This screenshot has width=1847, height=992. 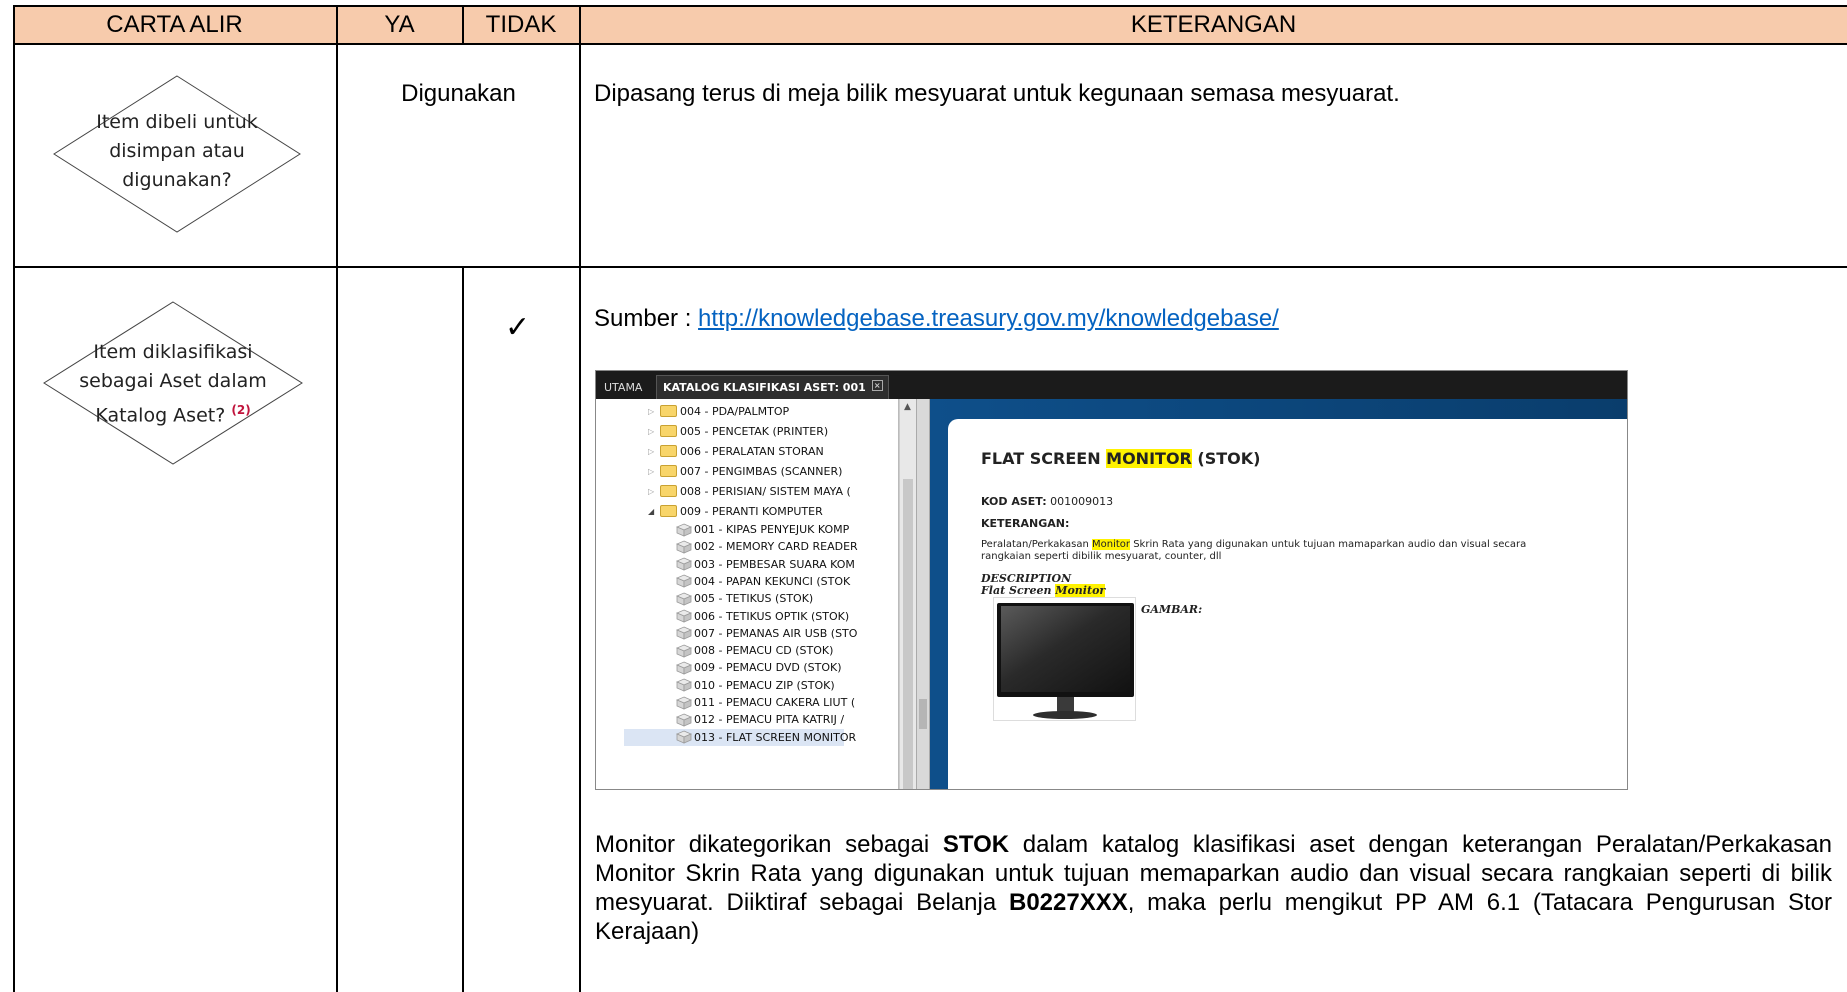 I want to click on kod-aset-label: KOD ASET:, so click(x=1014, y=501).